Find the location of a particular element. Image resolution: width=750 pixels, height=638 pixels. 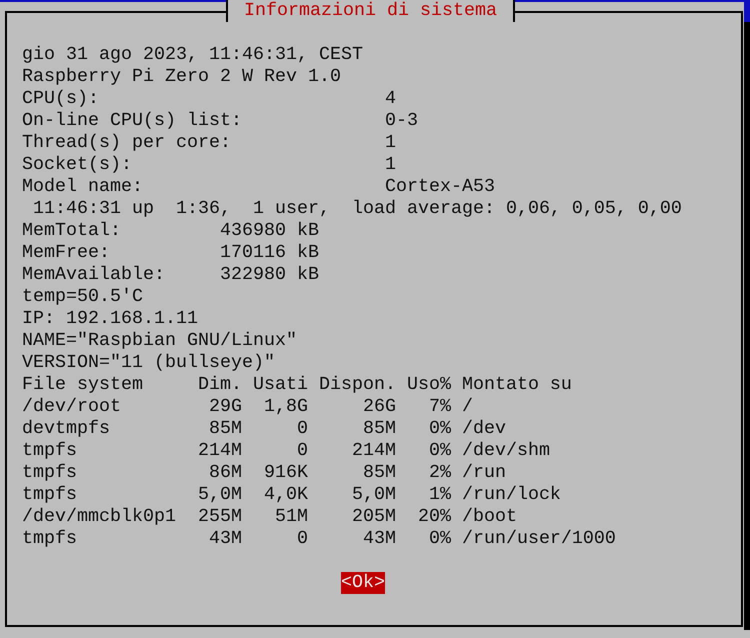

output-line: 11:46:31 up 1:36, 1 user, load average: 0,06, 0,05, 0,00 is located at coordinates (357, 209).